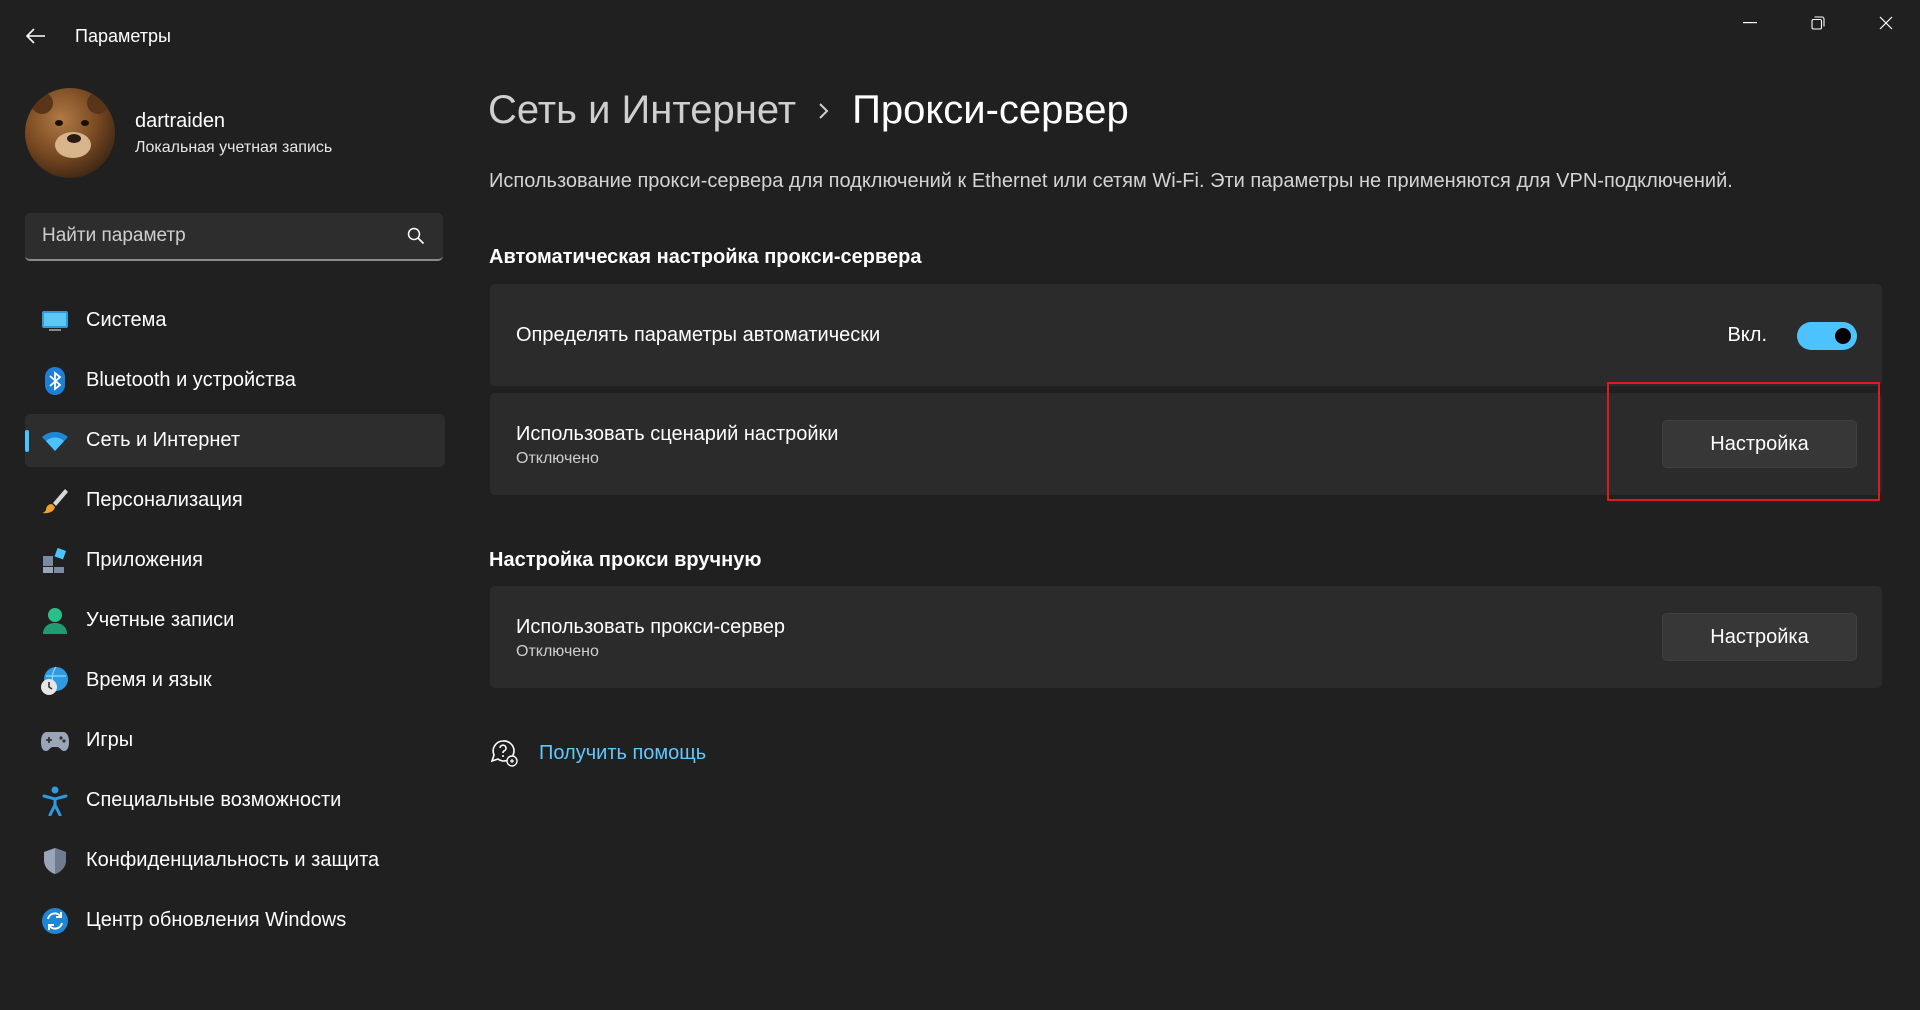 This screenshot has width=1920, height=1010. What do you see at coordinates (625, 560) in the screenshot?
I see `section-title-manual: Настройка прокси вручную` at bounding box center [625, 560].